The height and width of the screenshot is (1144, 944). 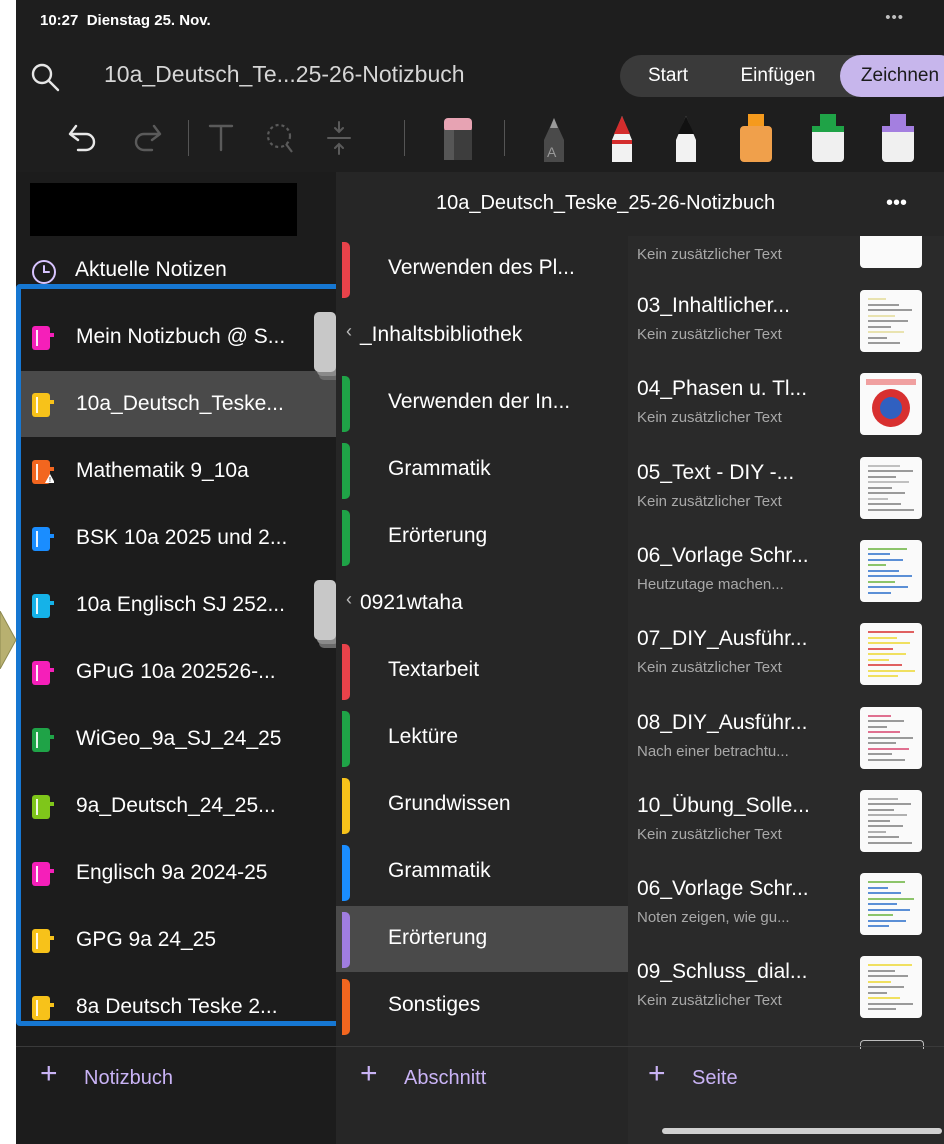 What do you see at coordinates (423, 736) in the screenshot?
I see `section-label: Lektüre` at bounding box center [423, 736].